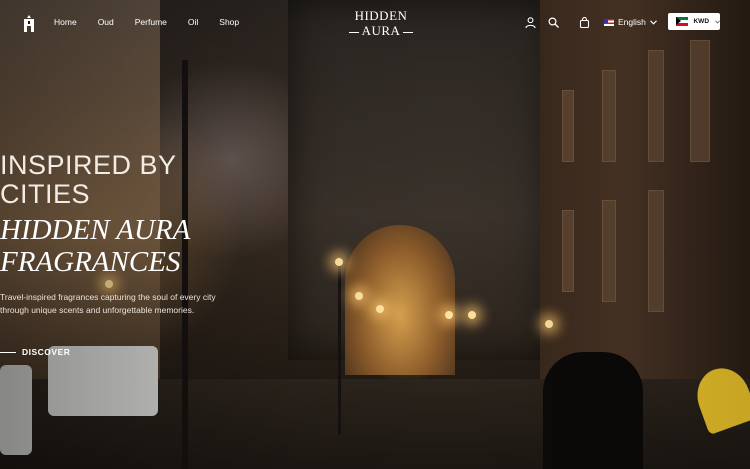 The width and height of the screenshot is (750, 469). I want to click on logo-mark-icon, so click(29, 23).